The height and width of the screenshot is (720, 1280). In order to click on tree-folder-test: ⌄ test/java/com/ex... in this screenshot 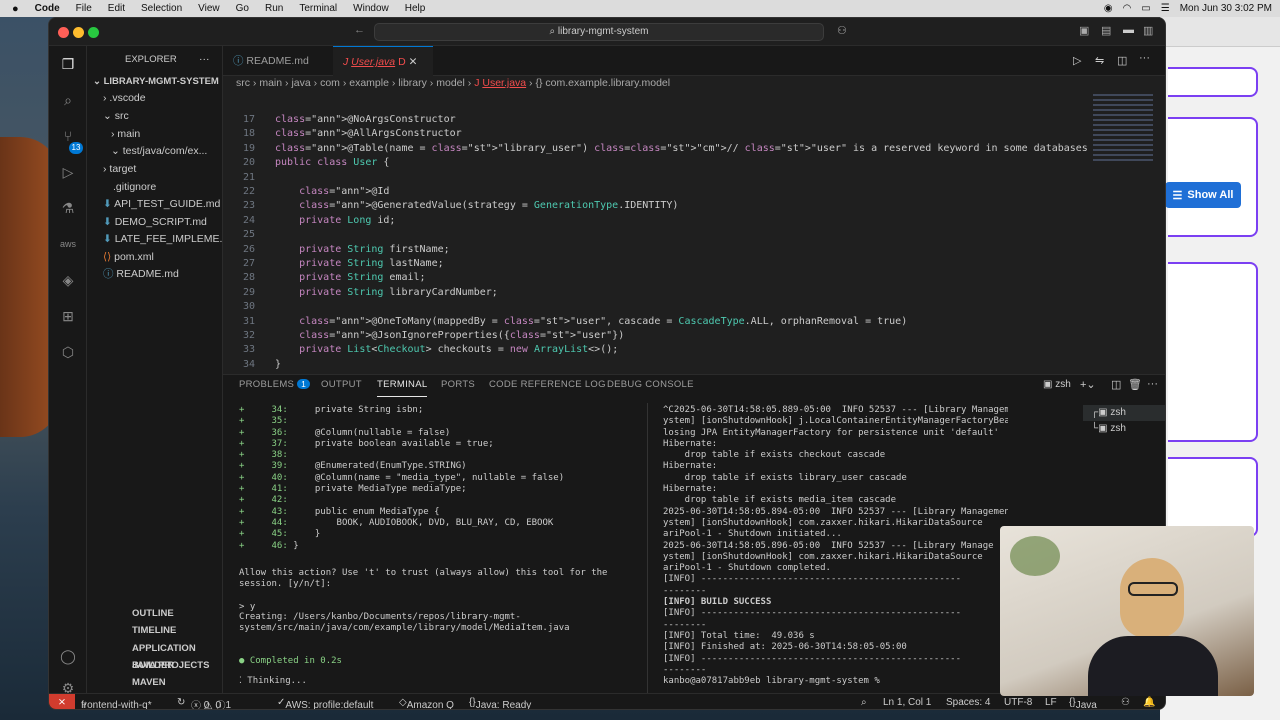, I will do `click(159, 151)`.